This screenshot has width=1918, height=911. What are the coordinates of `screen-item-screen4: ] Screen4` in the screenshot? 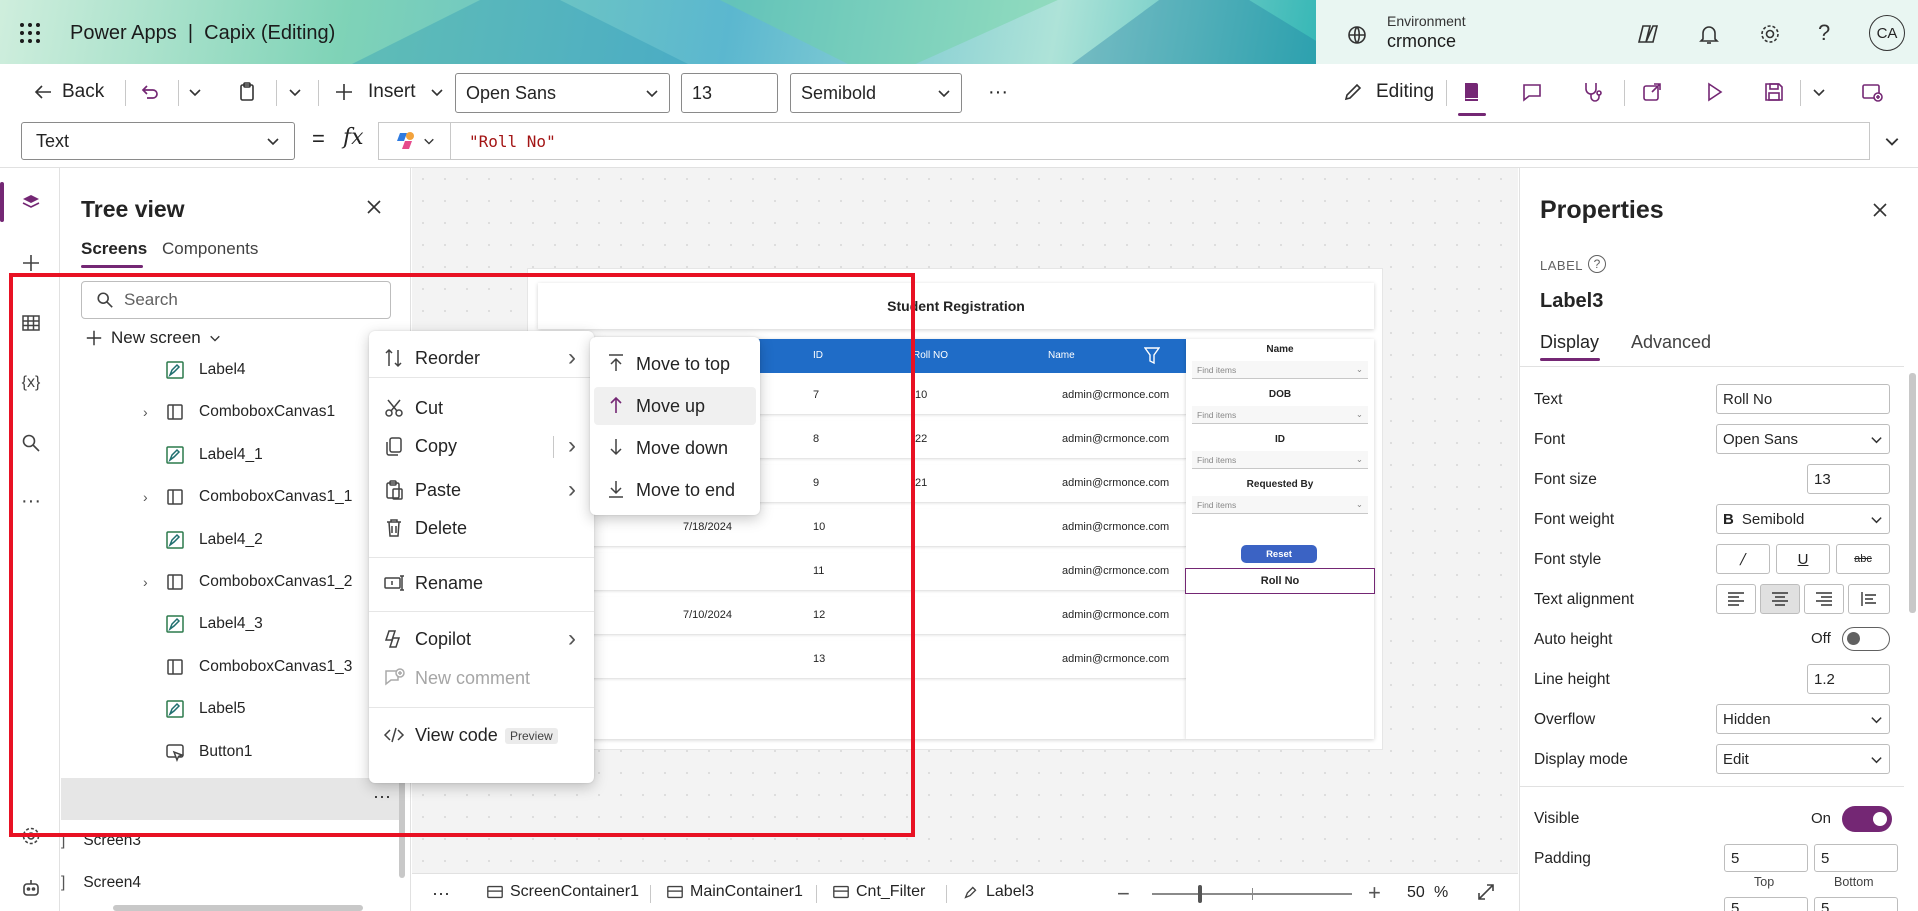 It's located at (211, 883).